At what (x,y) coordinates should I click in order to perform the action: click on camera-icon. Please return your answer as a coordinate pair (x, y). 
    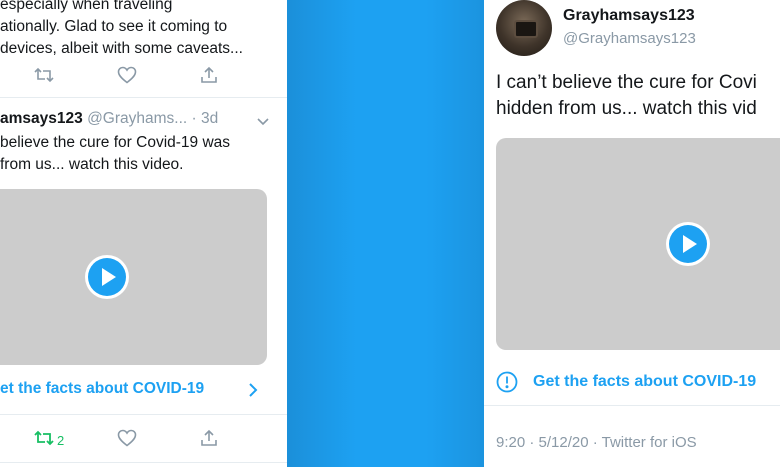
    Looking at the image, I should click on (526, 29).